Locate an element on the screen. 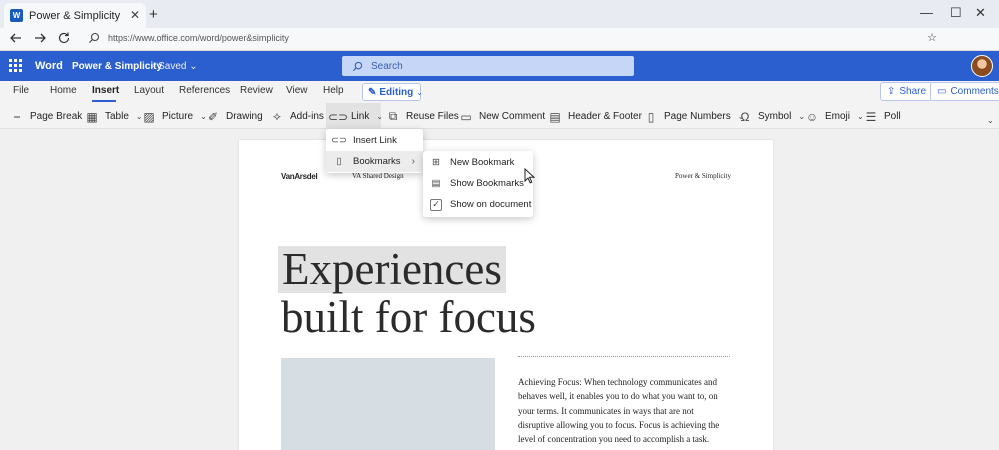 The image size is (999, 450). app-launcher-icon is located at coordinates (15, 65).